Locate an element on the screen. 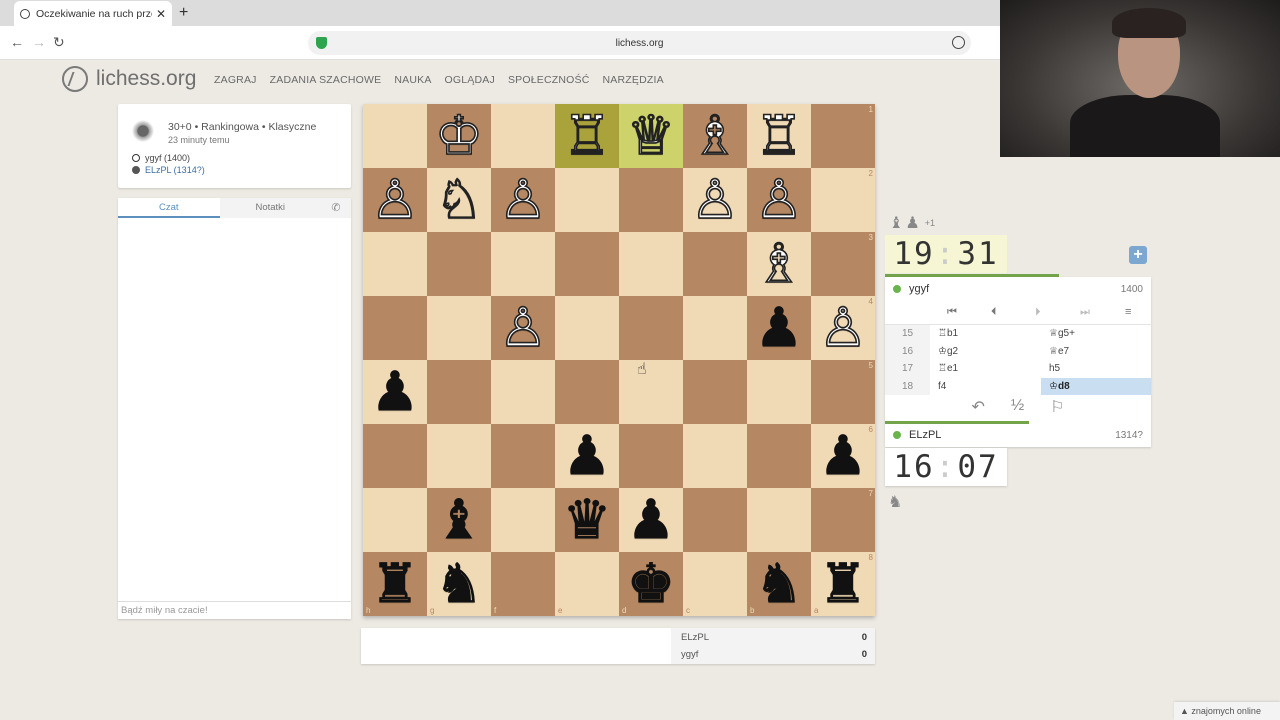 The image size is (1280, 720). top-player-name: ygyf is located at coordinates (1015, 289).